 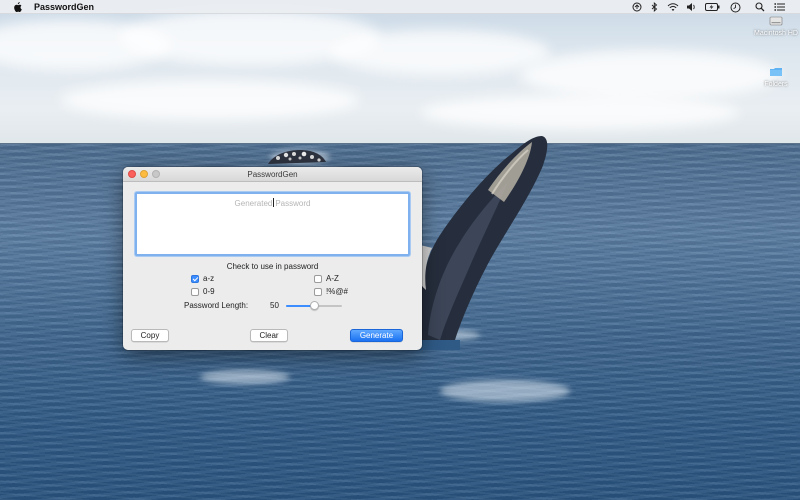 I want to click on wifi-icon, so click(x=673, y=7).